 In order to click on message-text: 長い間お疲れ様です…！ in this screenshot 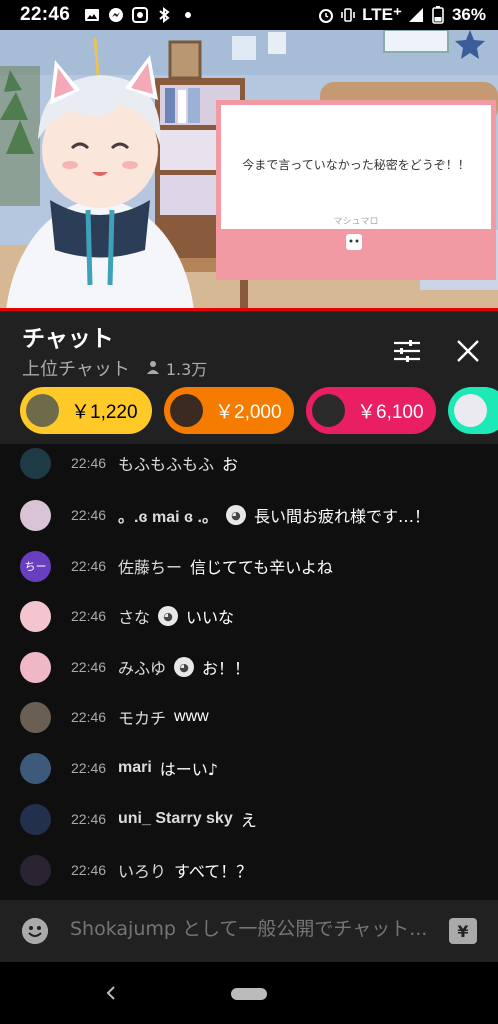, I will do `click(341, 516)`.